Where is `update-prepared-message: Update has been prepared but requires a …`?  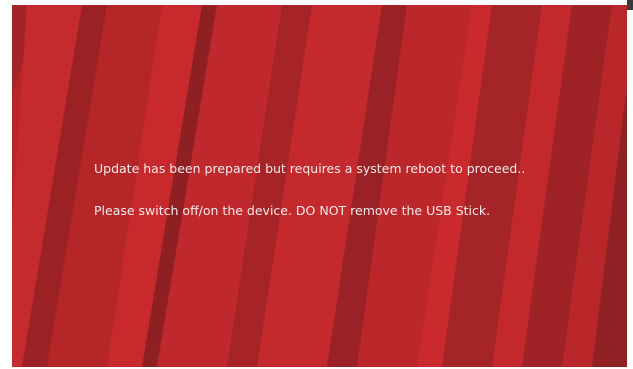
update-prepared-message: Update has been prepared but requires a … is located at coordinates (310, 168).